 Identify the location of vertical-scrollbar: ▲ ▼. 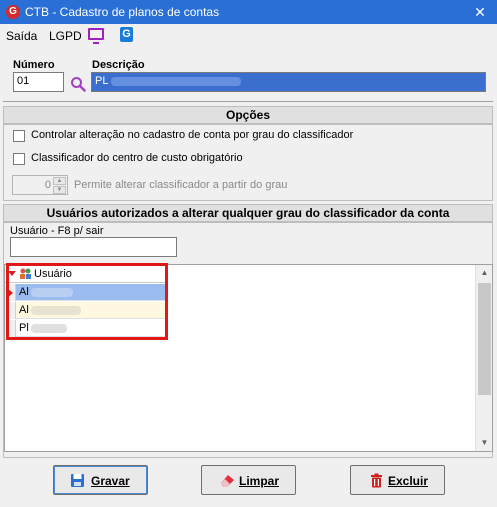
(483, 358).